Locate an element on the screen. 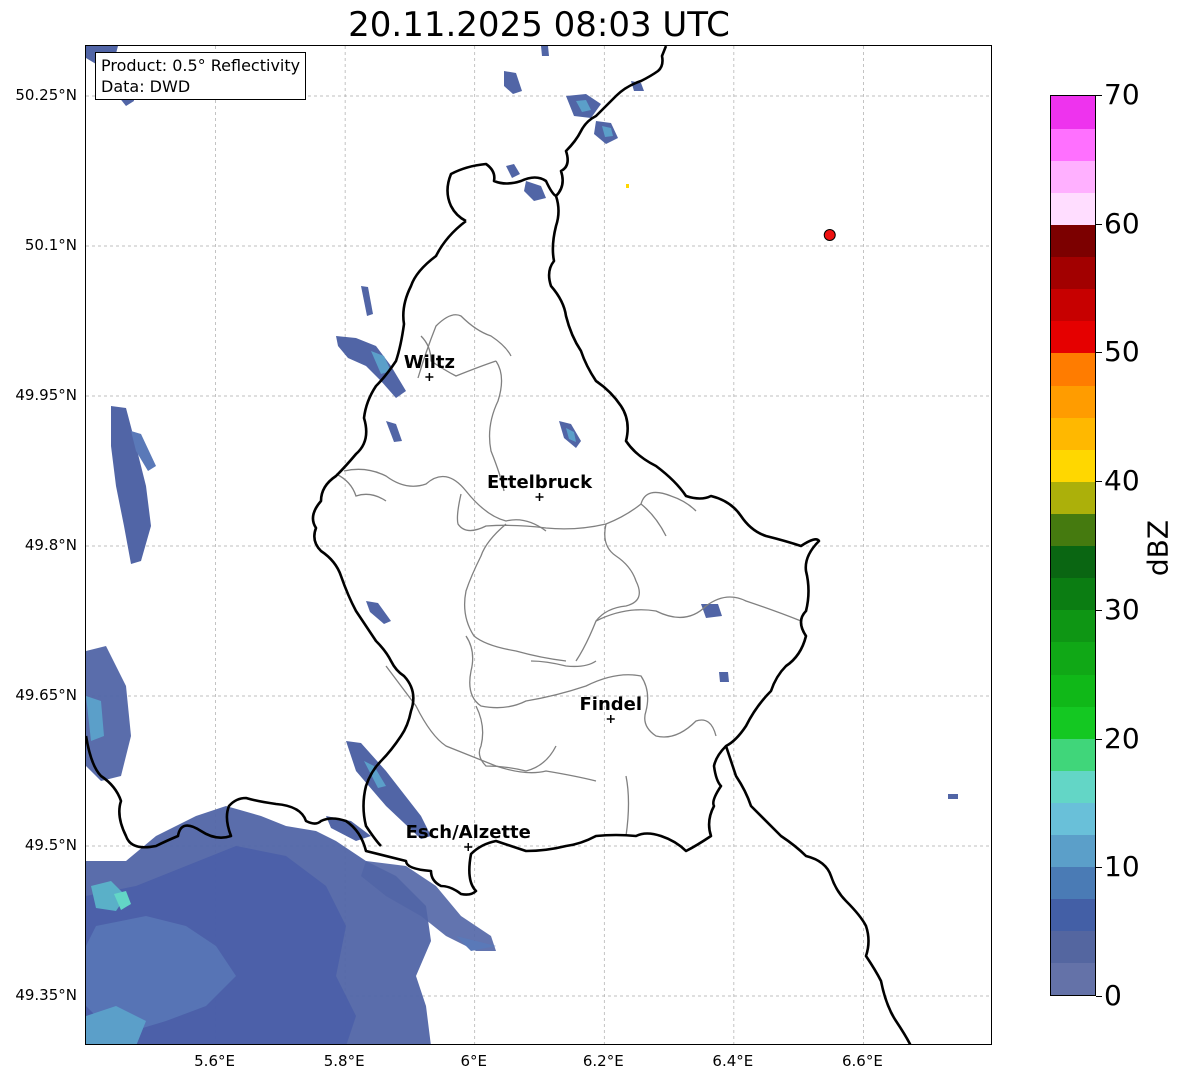  colorbar-tick-label: 50 is located at coordinates (1122, 352).